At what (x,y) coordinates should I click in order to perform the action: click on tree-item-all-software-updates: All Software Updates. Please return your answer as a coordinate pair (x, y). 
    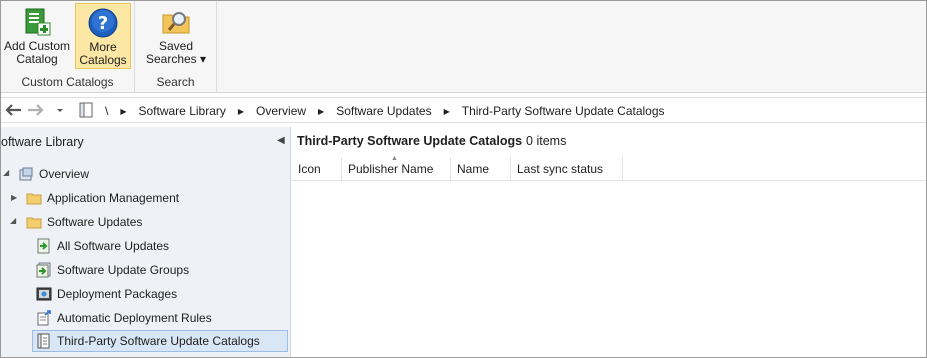
    Looking at the image, I should click on (102, 246).